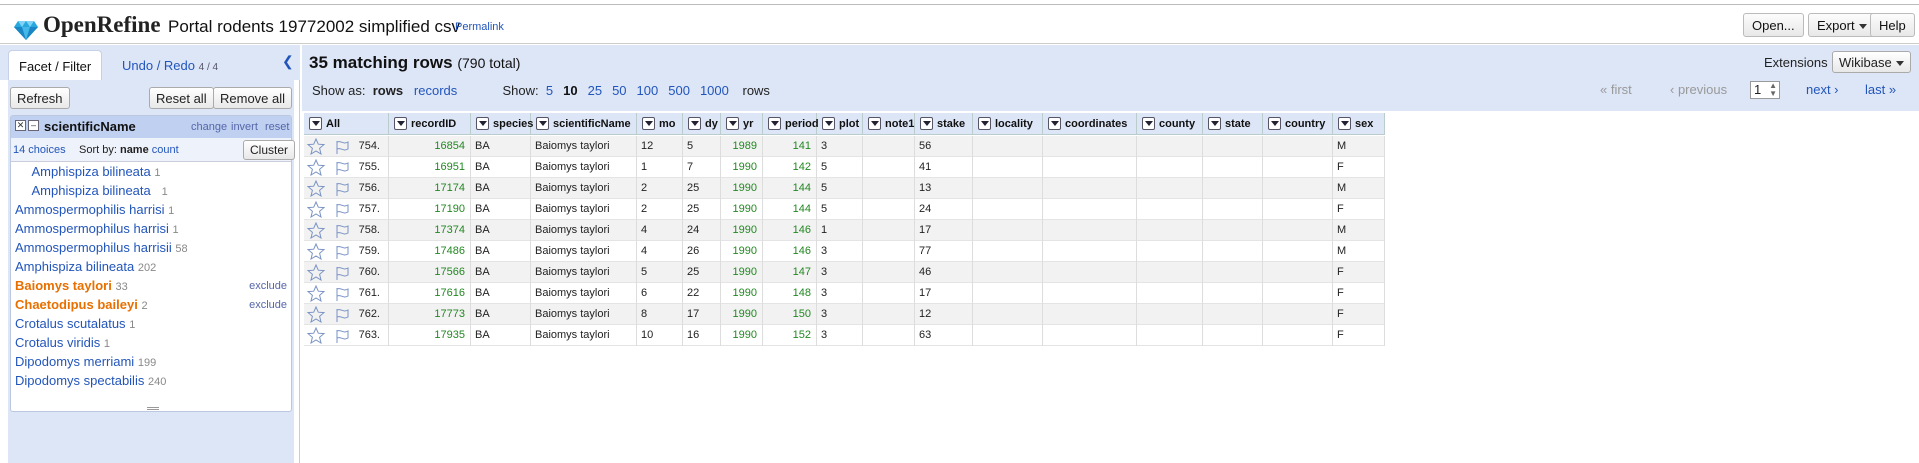 The height and width of the screenshot is (463, 1919). I want to click on help-button: Help, so click(1892, 25).